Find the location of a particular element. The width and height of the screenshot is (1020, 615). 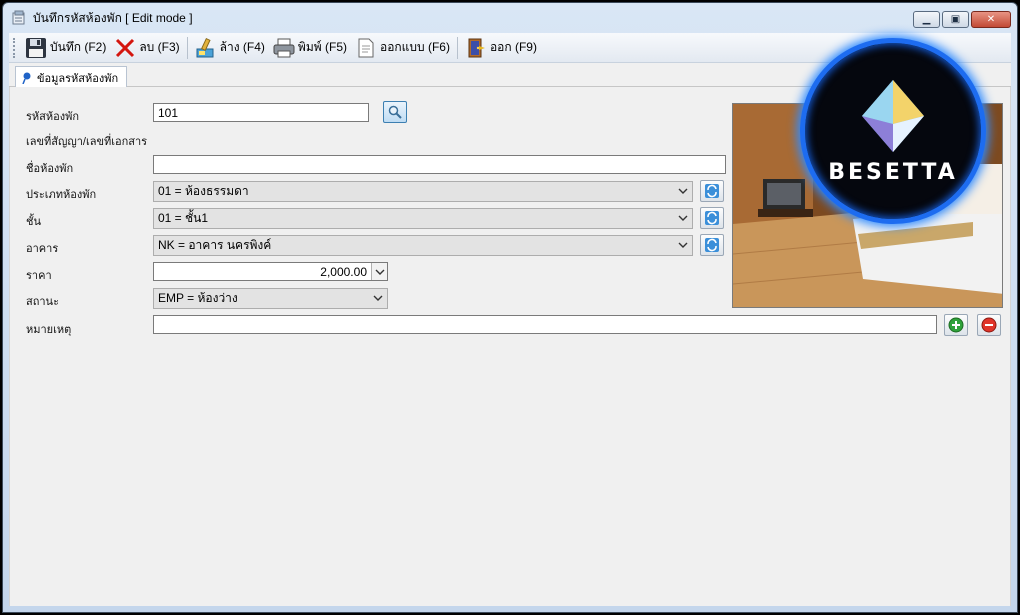

pin-icon is located at coordinates (26, 78).